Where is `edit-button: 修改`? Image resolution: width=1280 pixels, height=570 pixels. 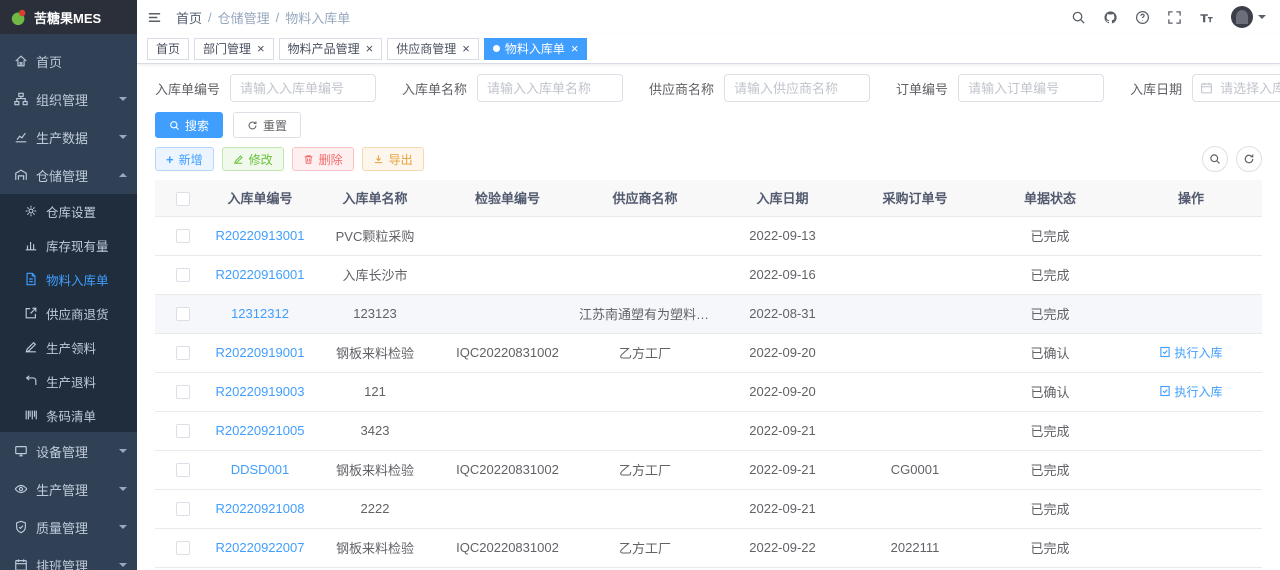 edit-button: 修改 is located at coordinates (252, 159).